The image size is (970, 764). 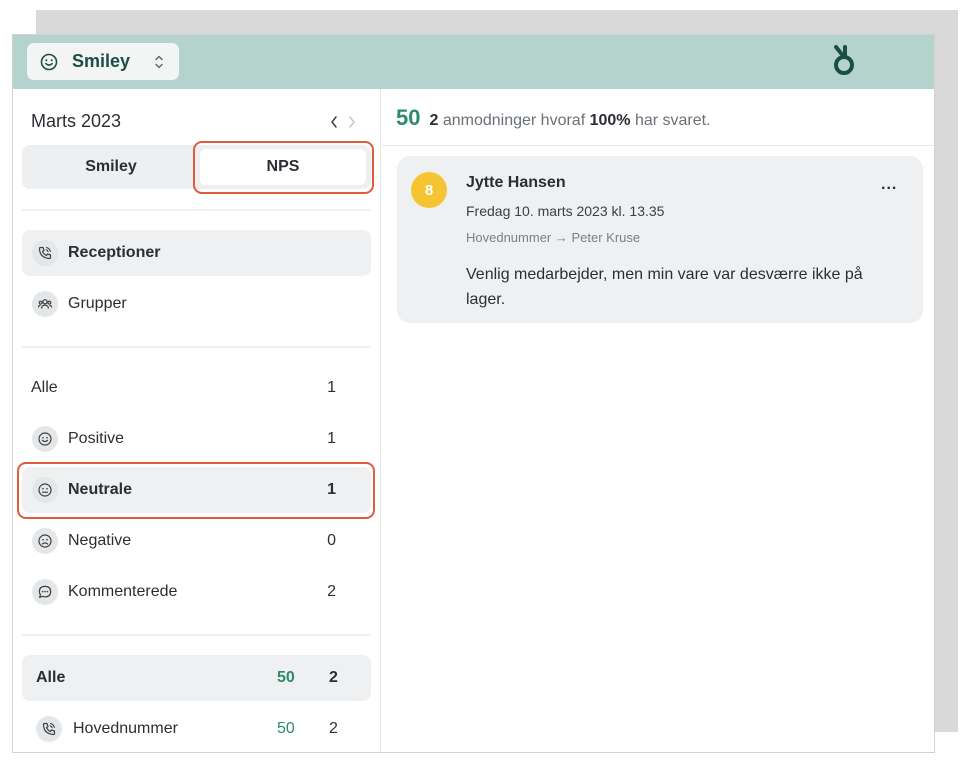 What do you see at coordinates (114, 252) in the screenshot?
I see `sidebar-item-label: Receptioner` at bounding box center [114, 252].